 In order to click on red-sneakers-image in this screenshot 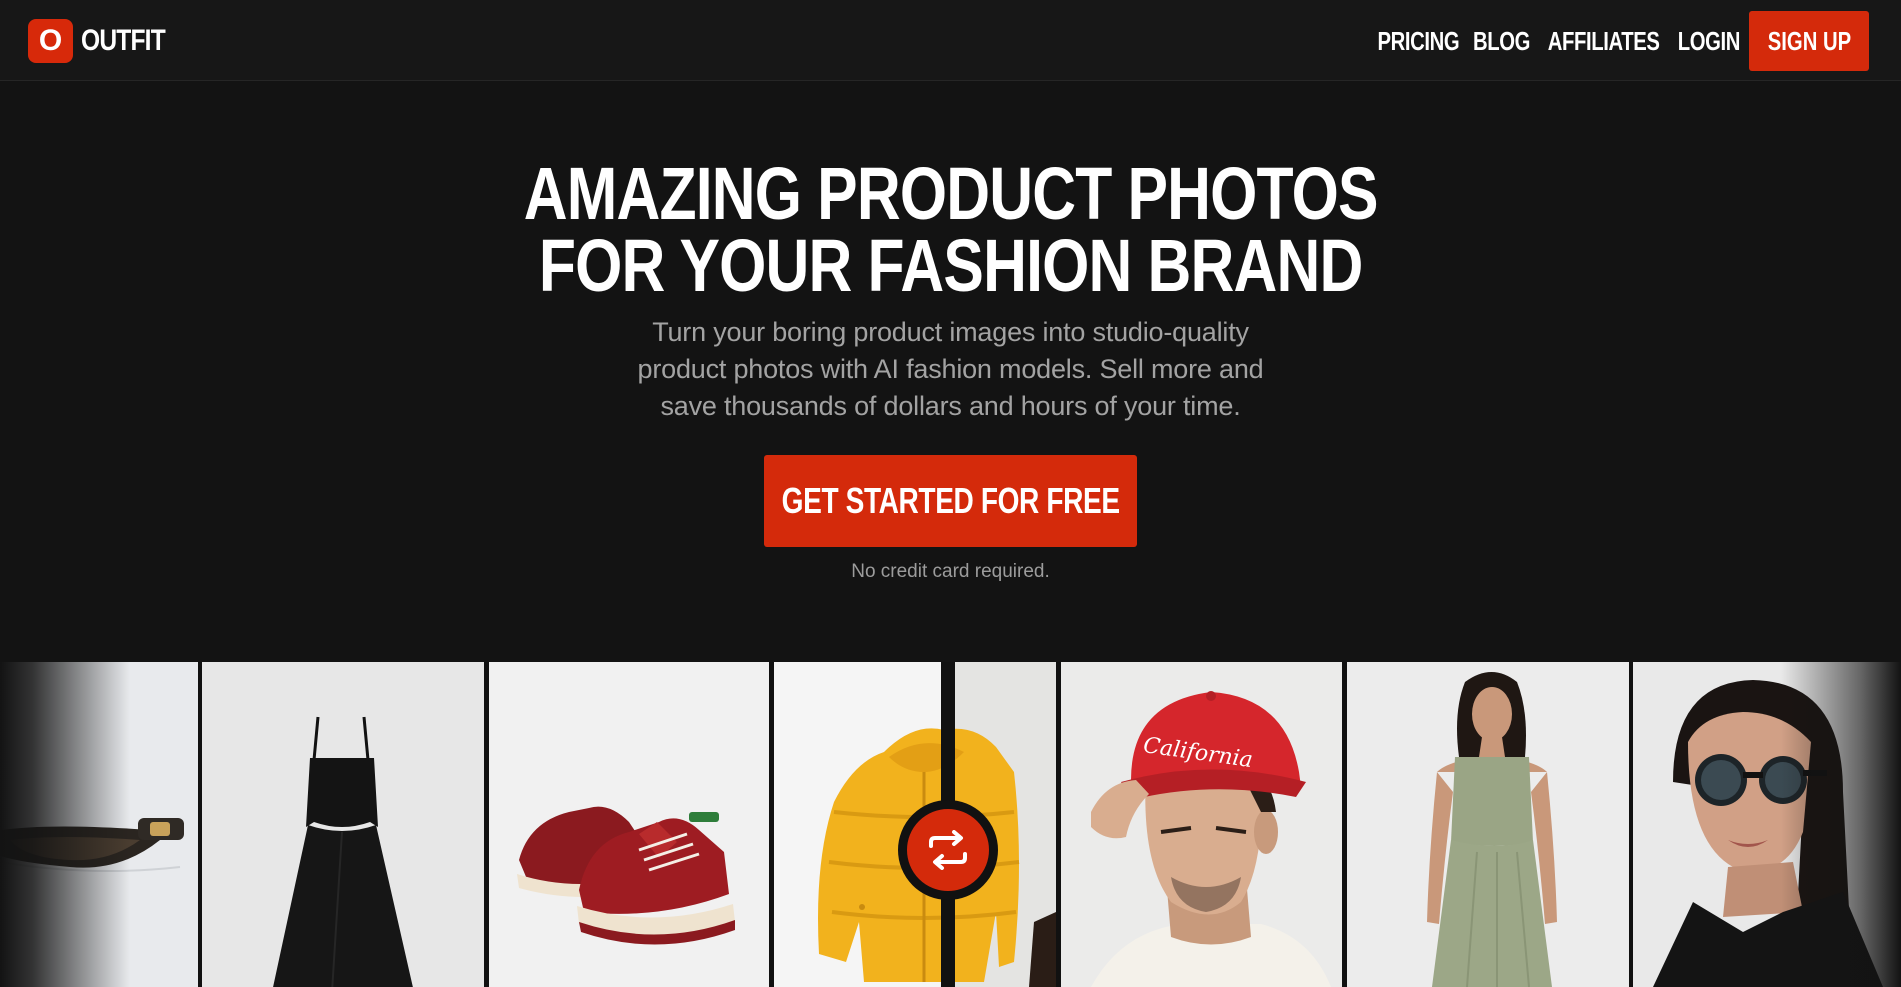, I will do `click(629, 824)`.